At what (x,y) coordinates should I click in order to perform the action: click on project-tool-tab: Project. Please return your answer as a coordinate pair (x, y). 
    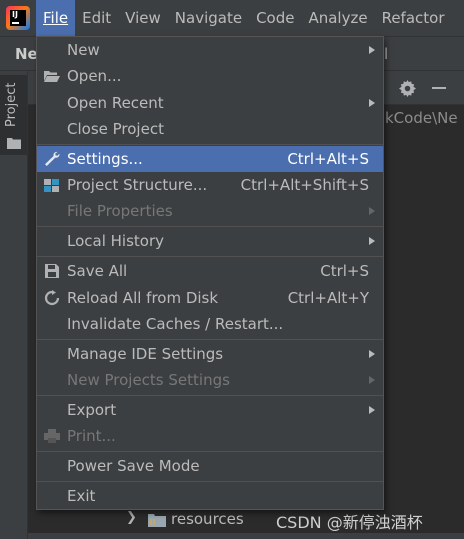
    Looking at the image, I should click on (13, 115).